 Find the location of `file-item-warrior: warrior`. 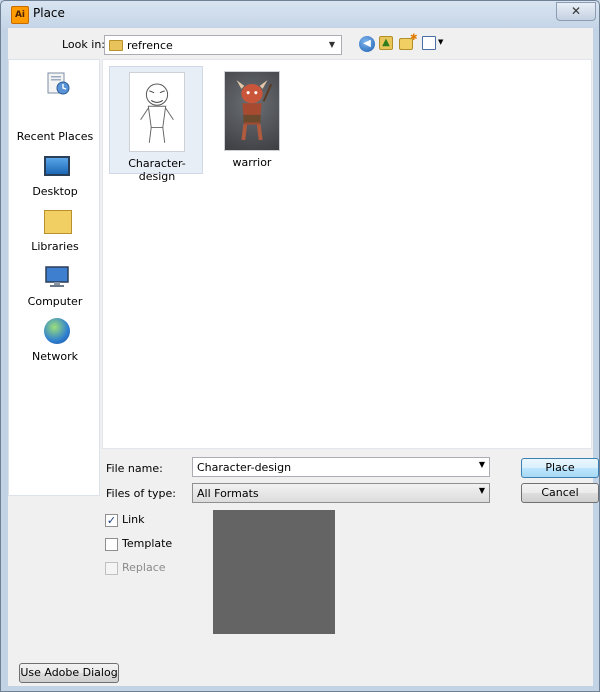

file-item-warrior: warrior is located at coordinates (252, 120).